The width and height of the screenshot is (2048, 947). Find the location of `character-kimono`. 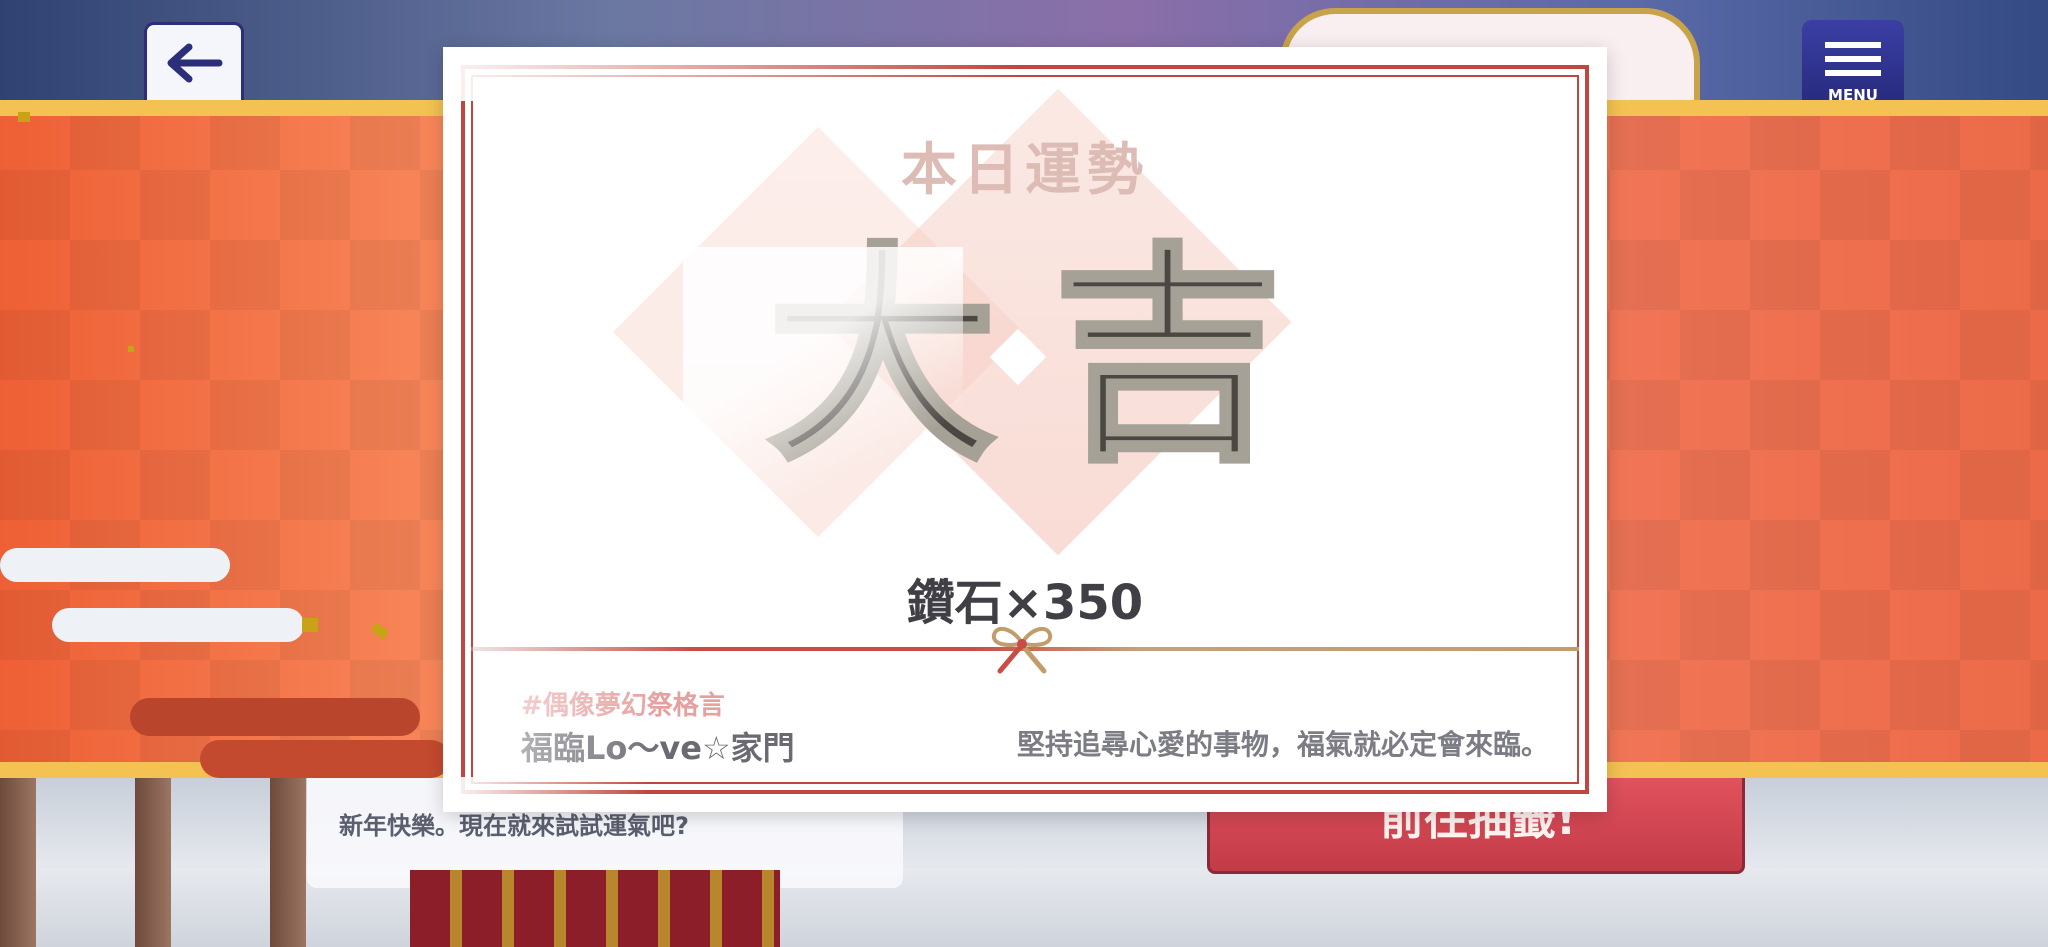

character-kimono is located at coordinates (595, 908).